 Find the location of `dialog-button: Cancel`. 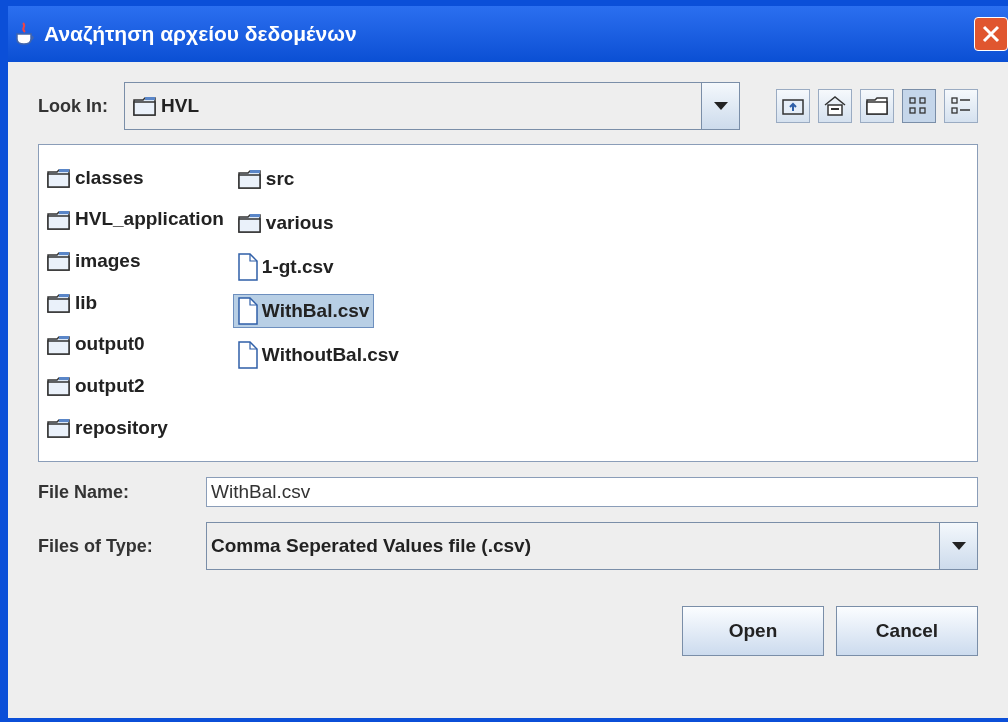

dialog-button: Cancel is located at coordinates (907, 631).